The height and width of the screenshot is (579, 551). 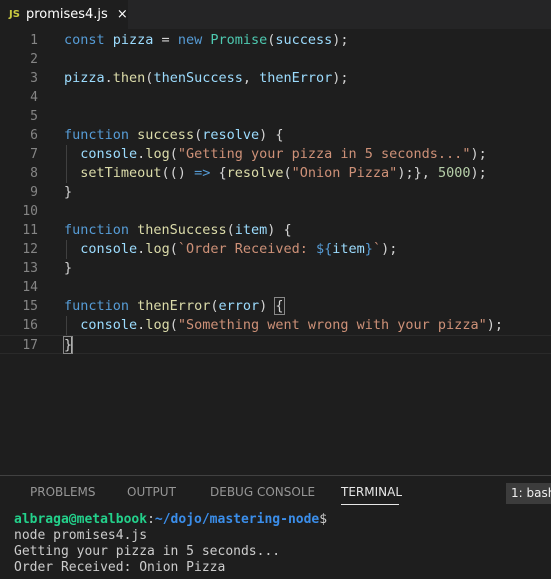 What do you see at coordinates (348, 249) in the screenshot?
I see `code-token: item` at bounding box center [348, 249].